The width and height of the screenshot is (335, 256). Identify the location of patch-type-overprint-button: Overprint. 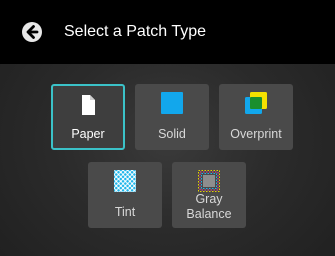
(256, 117).